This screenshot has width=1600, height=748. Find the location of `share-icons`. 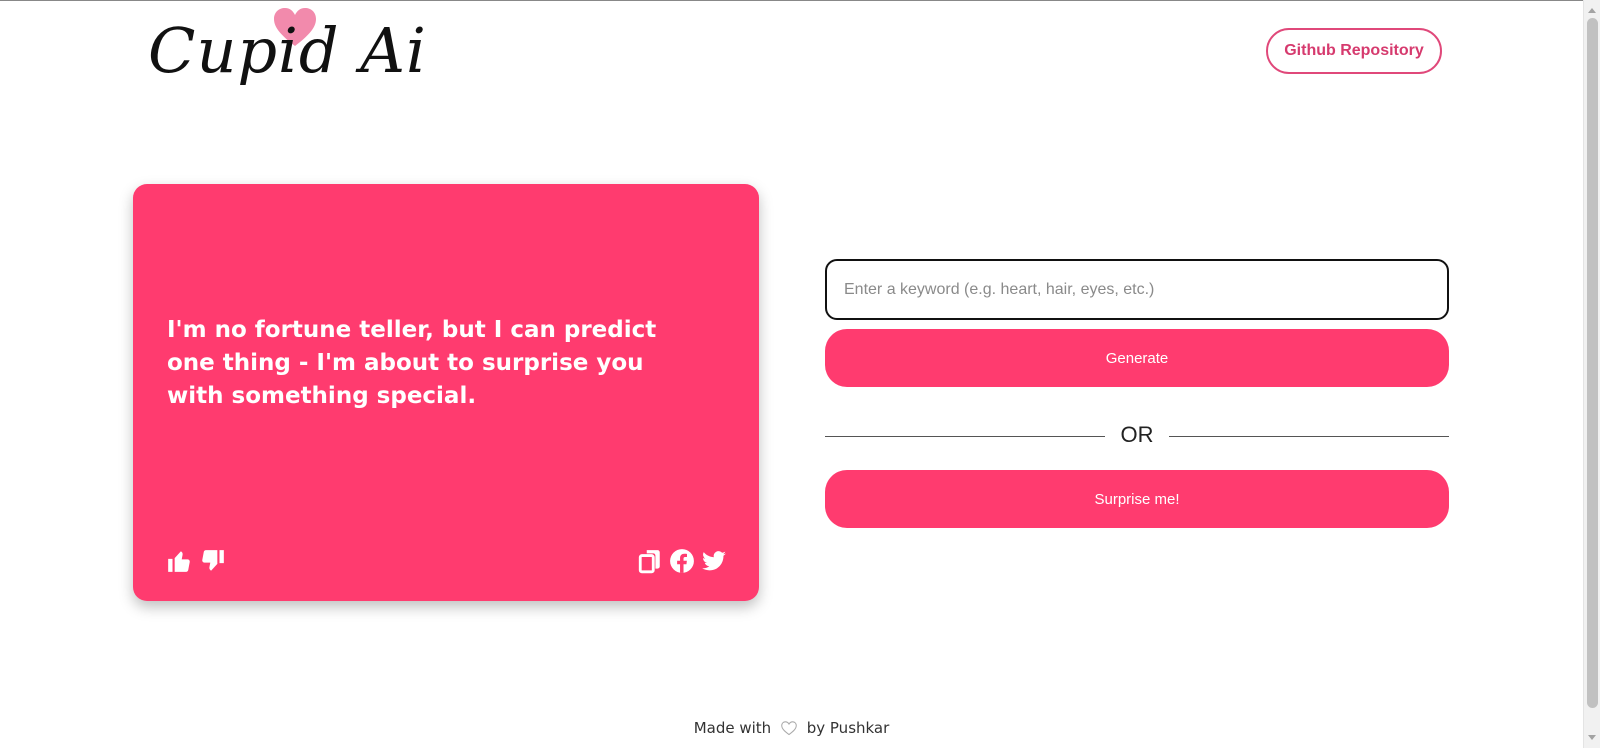

share-icons is located at coordinates (682, 561).